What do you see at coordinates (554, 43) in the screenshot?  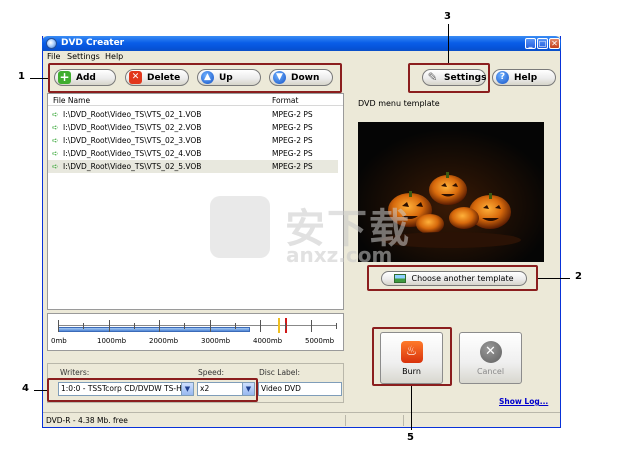 I see `close-button: ✕` at bounding box center [554, 43].